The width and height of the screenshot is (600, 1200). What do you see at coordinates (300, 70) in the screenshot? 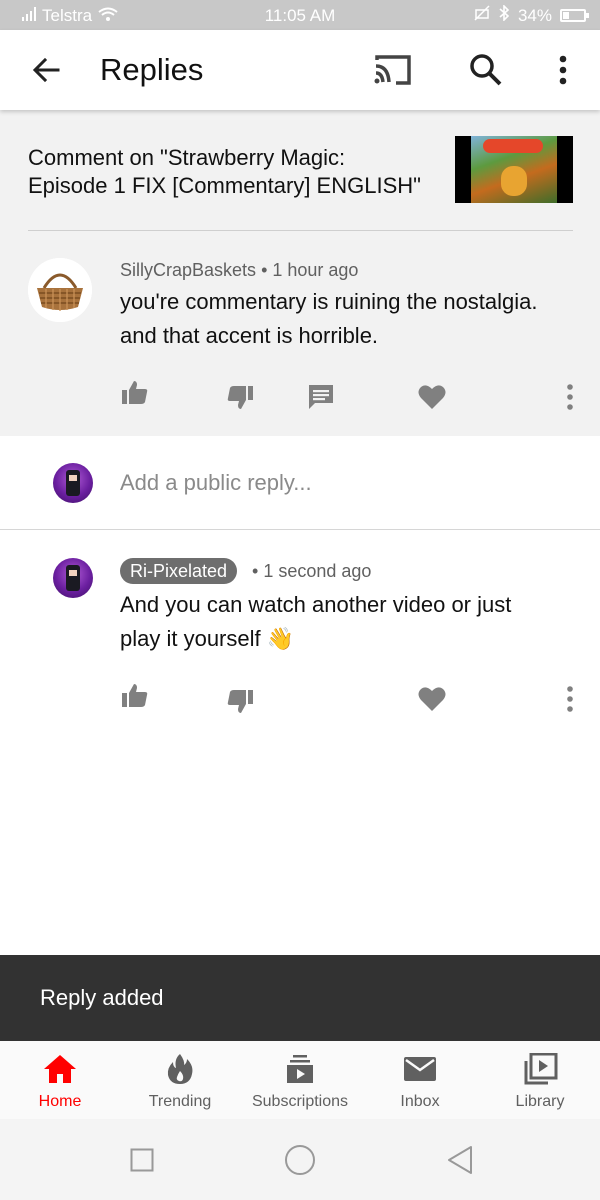
I see `app-bar: Replies` at bounding box center [300, 70].